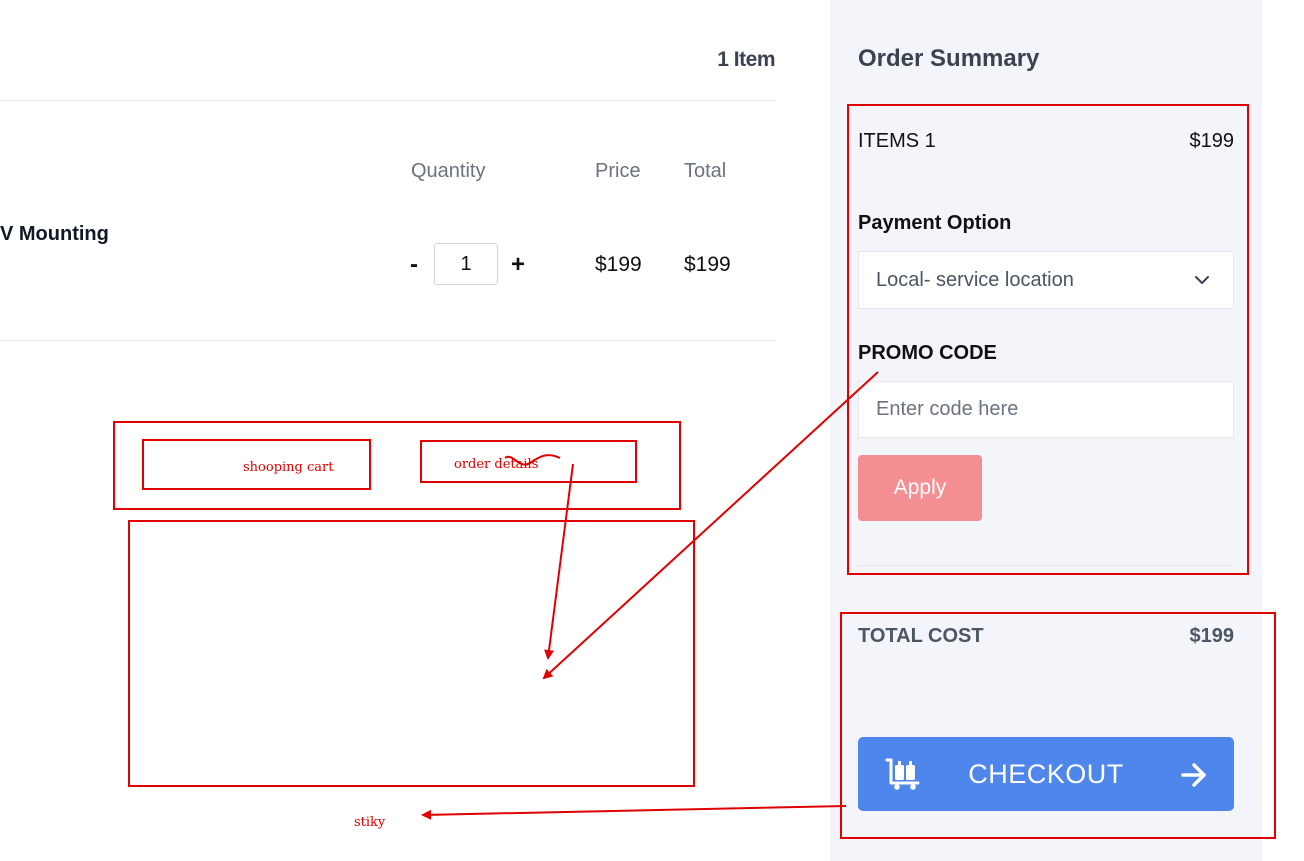 This screenshot has height=861, width=1304. What do you see at coordinates (1212, 636) in the screenshot?
I see `total-cost-value: $199` at bounding box center [1212, 636].